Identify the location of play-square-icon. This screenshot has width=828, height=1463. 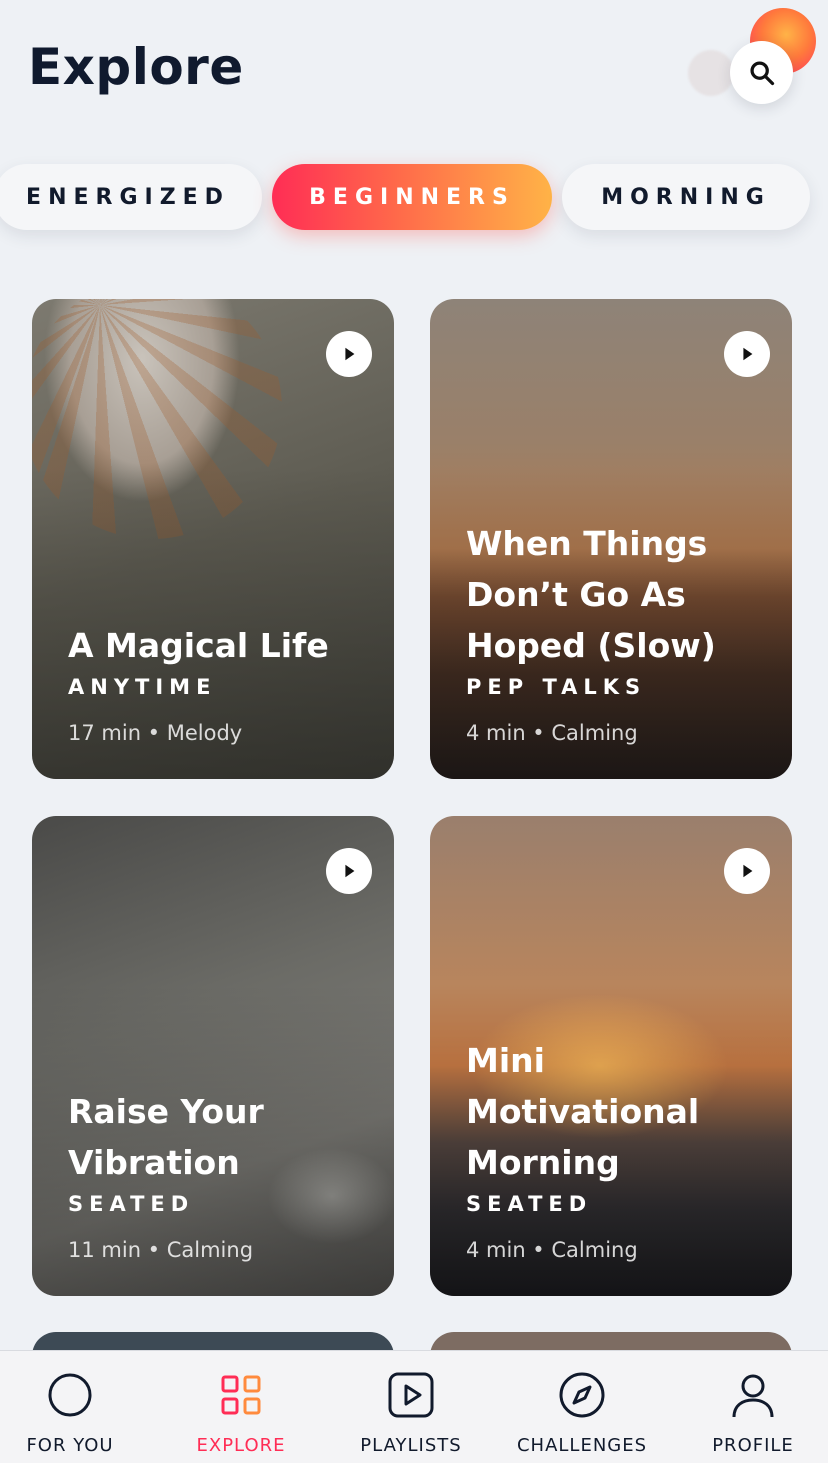
(411, 1395).